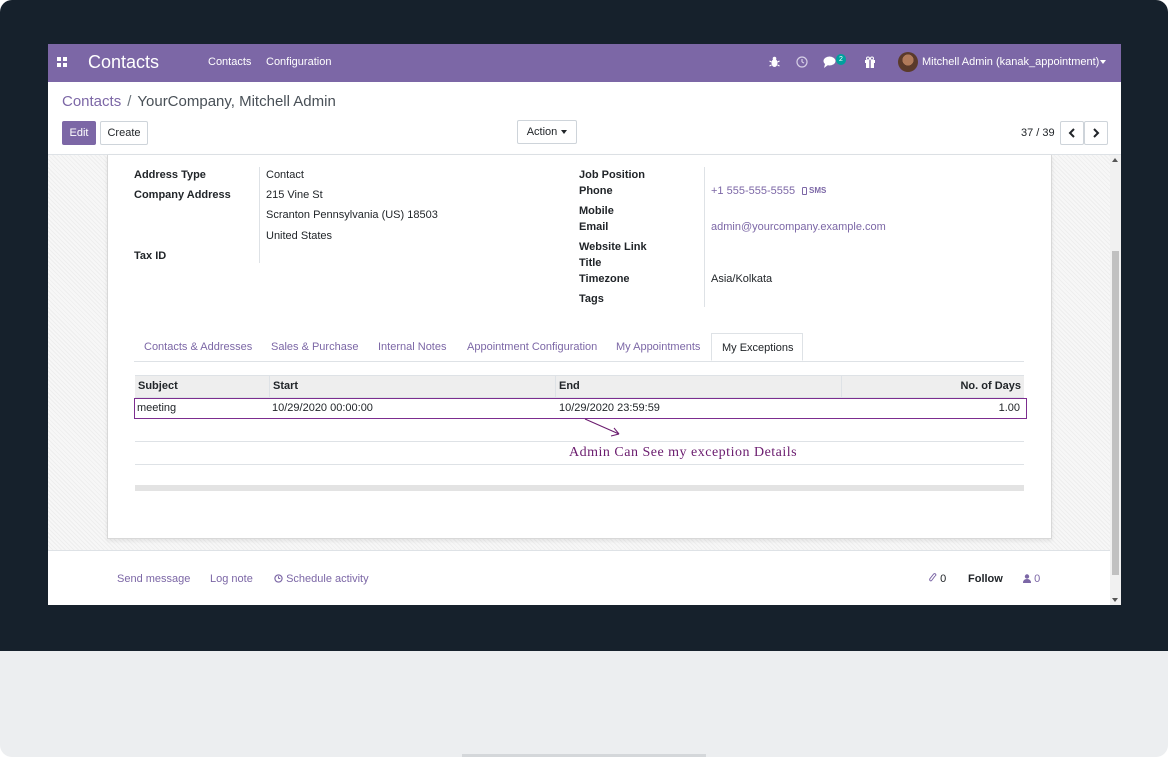  What do you see at coordinates (564, 132) in the screenshot?
I see `caret-down-icon` at bounding box center [564, 132].